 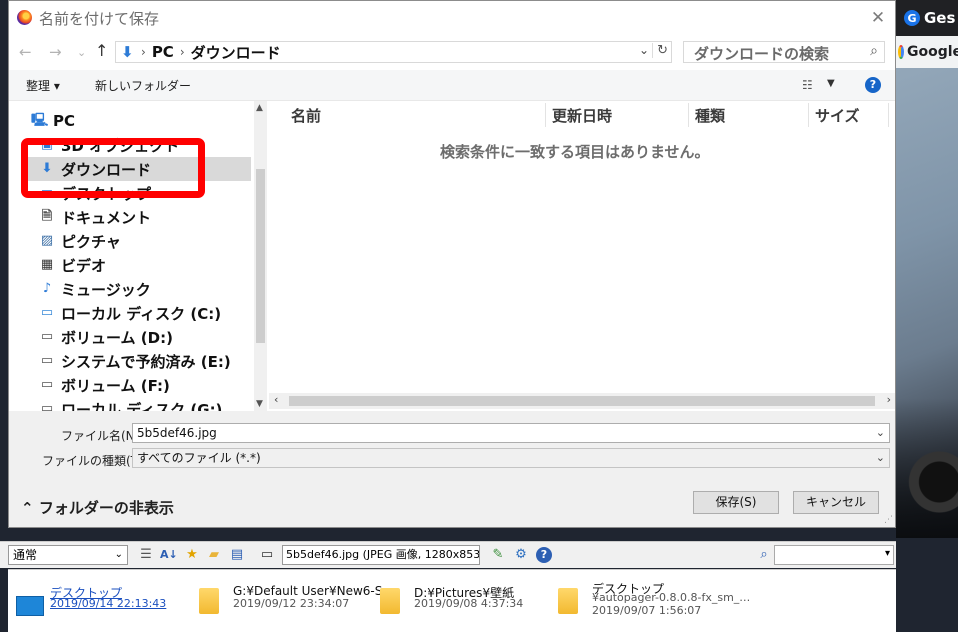 What do you see at coordinates (199, 458) in the screenshot?
I see `filetype-value: すべてのファイル (*.*)` at bounding box center [199, 458].